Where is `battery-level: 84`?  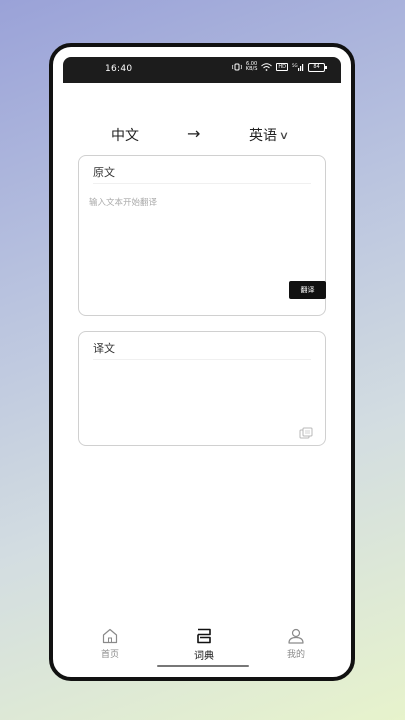 battery-level: 84 is located at coordinates (316, 66).